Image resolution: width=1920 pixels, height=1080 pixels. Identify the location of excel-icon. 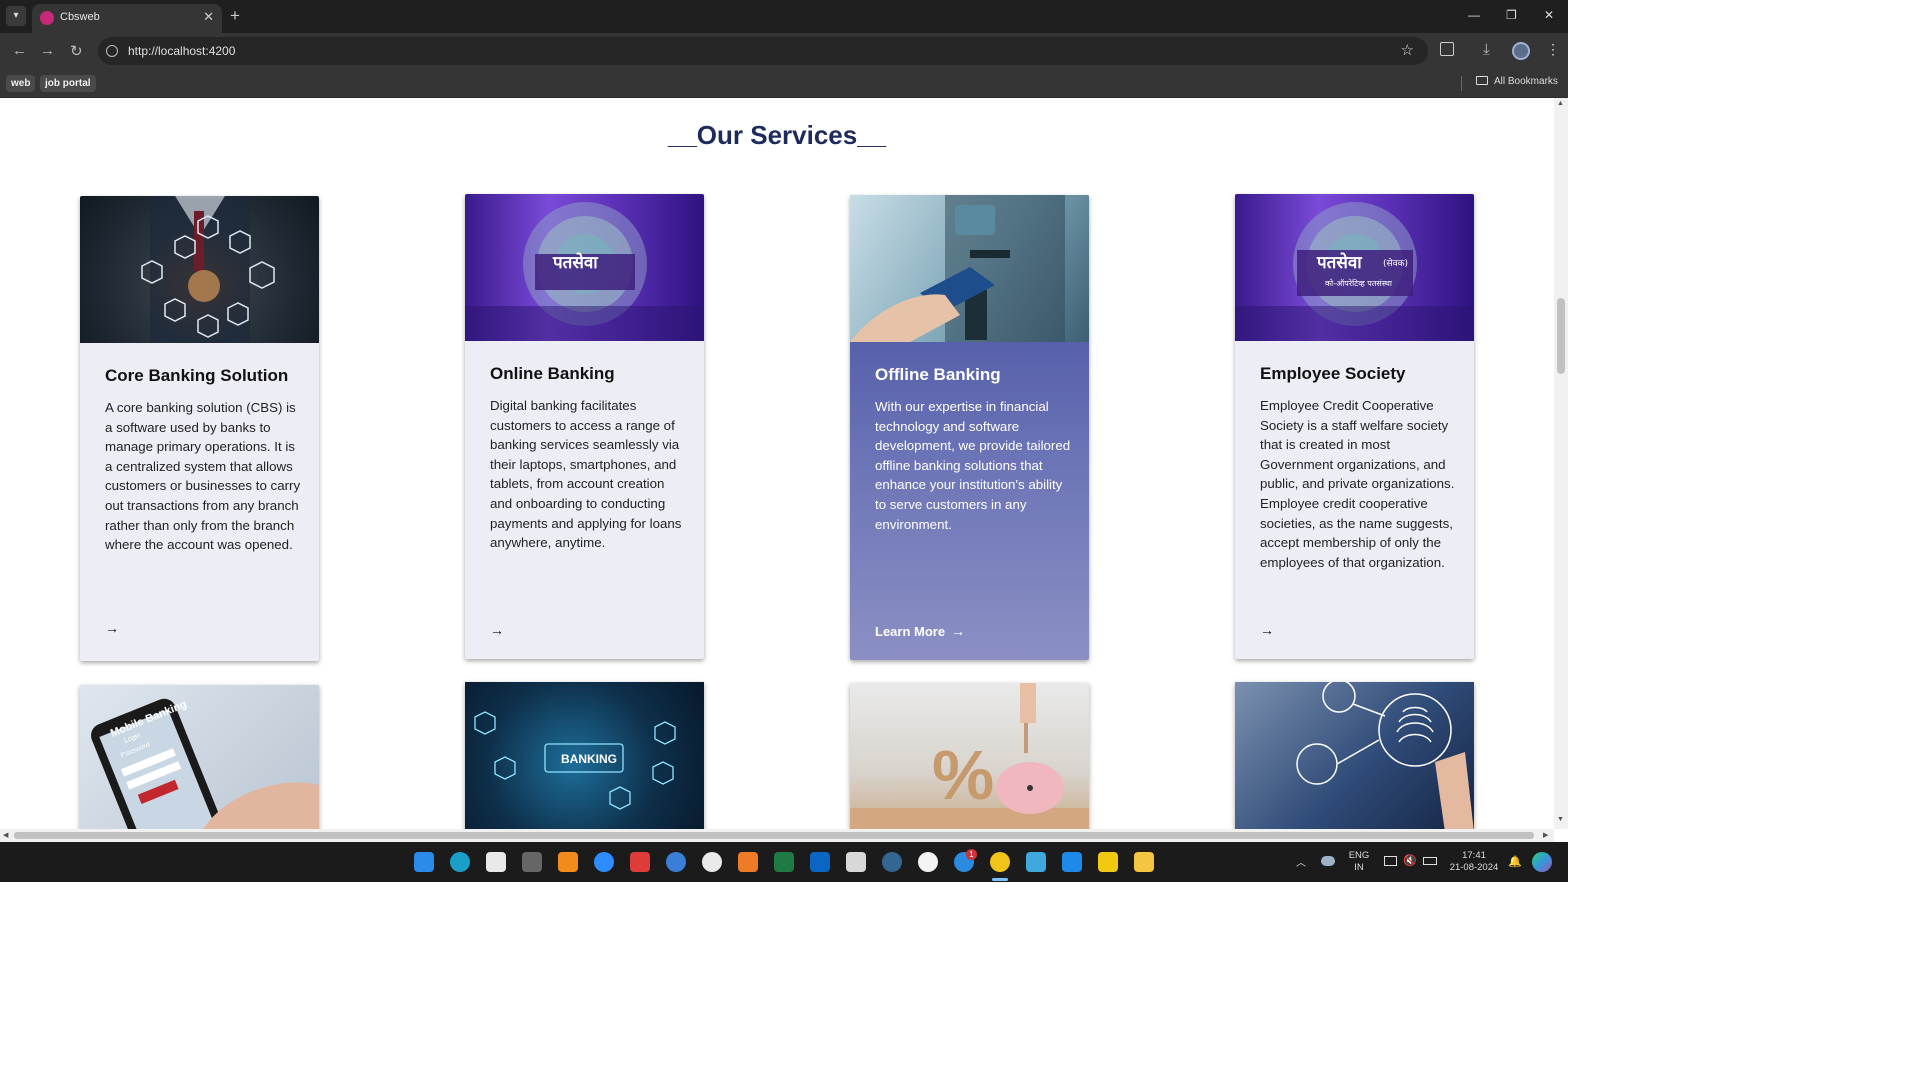
(784, 862).